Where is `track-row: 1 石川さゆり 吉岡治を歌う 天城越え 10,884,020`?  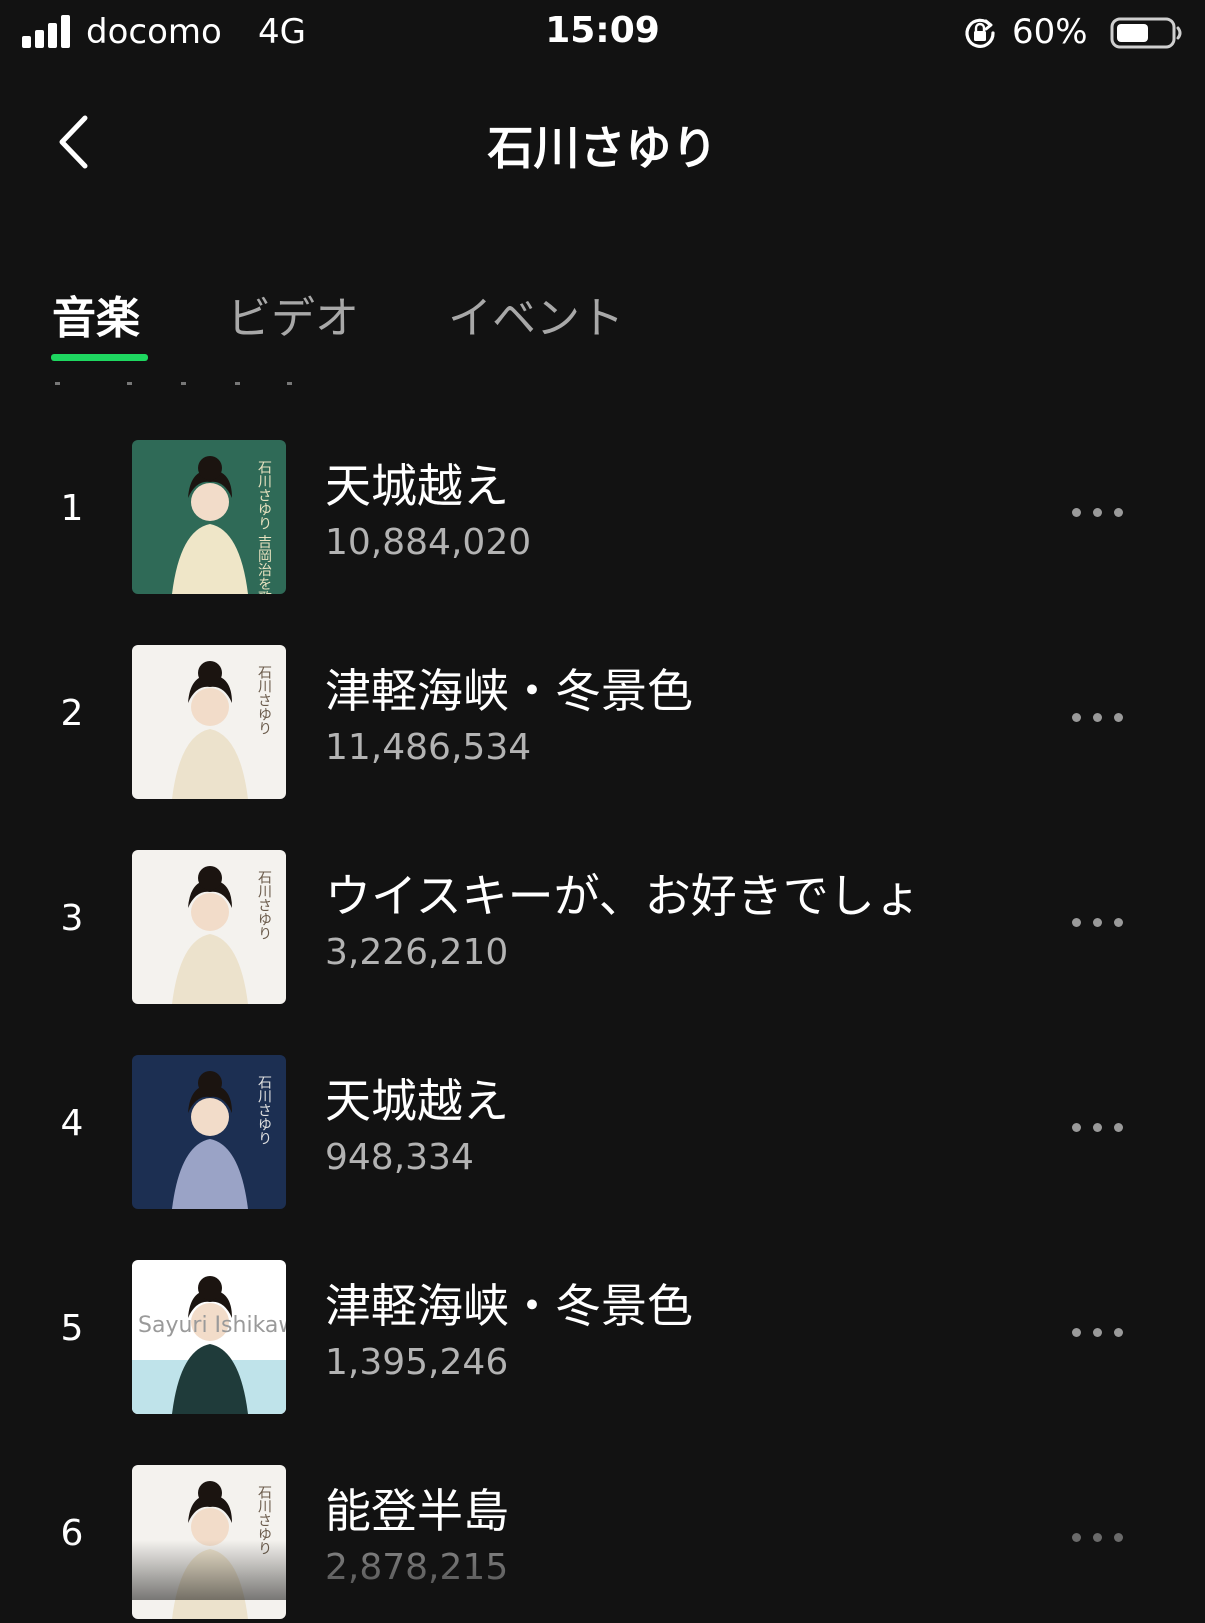
track-row: 1 石川さゆり 吉岡治を歌う 天城越え 10,884,020 is located at coordinates (602, 518).